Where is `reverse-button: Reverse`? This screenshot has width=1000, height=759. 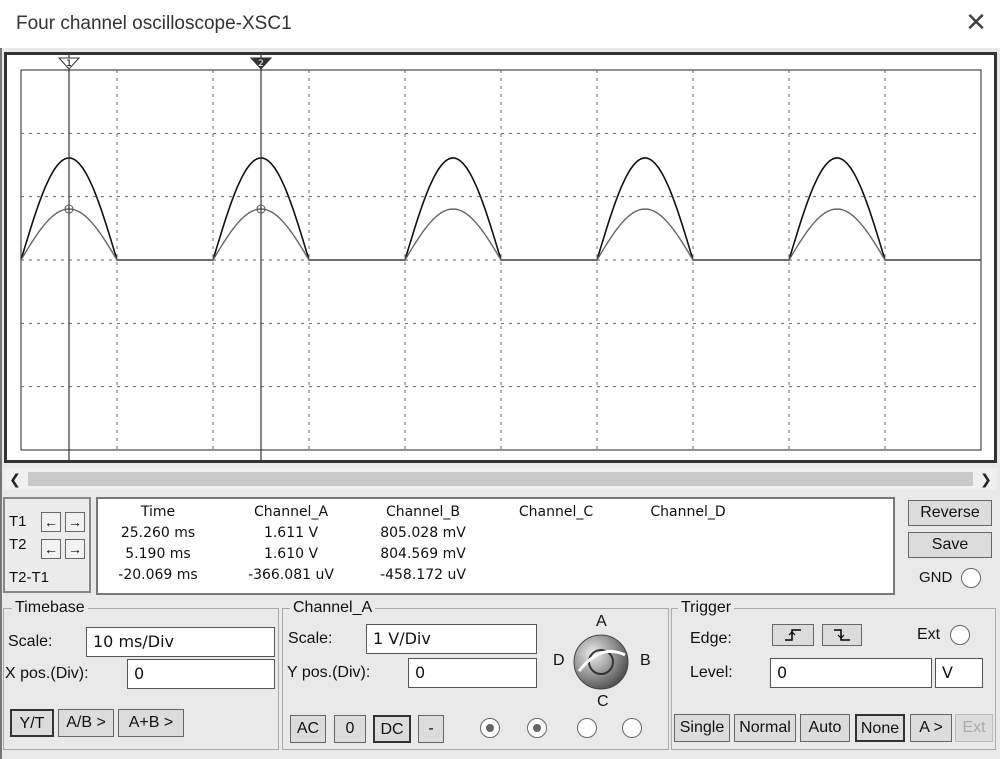
reverse-button: Reverse is located at coordinates (950, 513).